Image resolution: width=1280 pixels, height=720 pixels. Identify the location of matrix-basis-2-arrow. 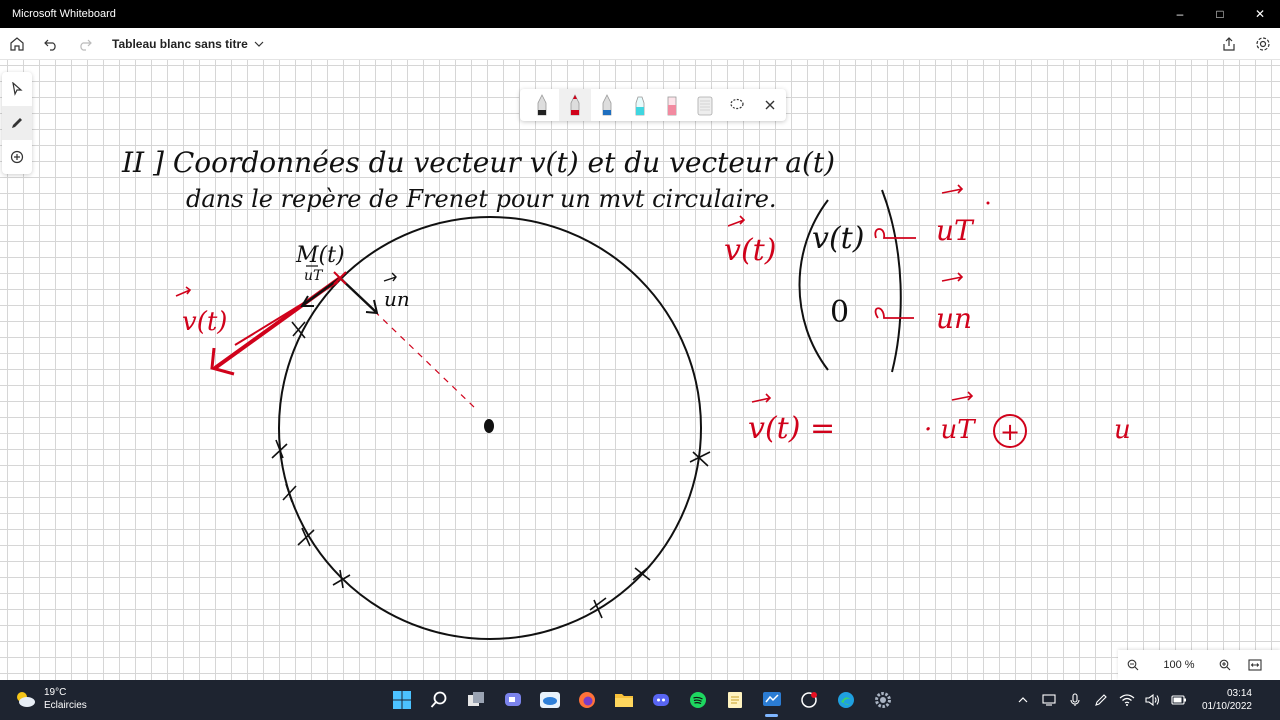
(952, 277).